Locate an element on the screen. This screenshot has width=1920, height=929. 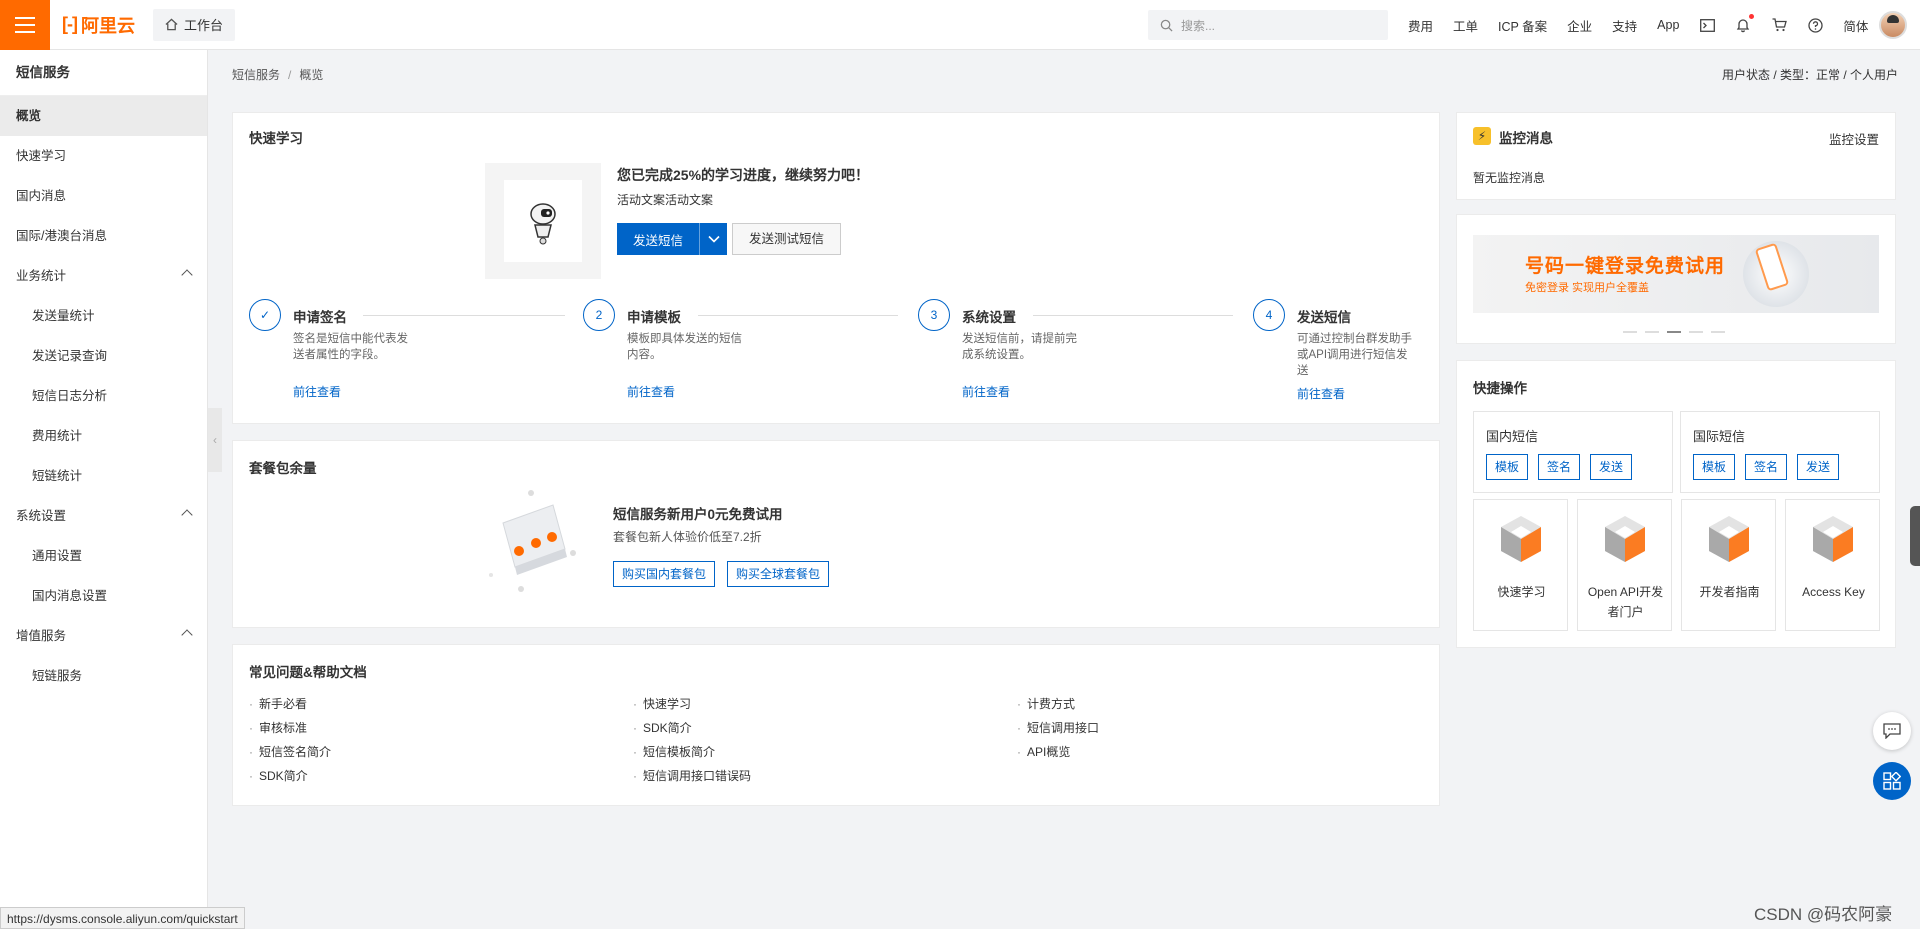
monitor-settings-link: 监控设置 is located at coordinates (1854, 138).